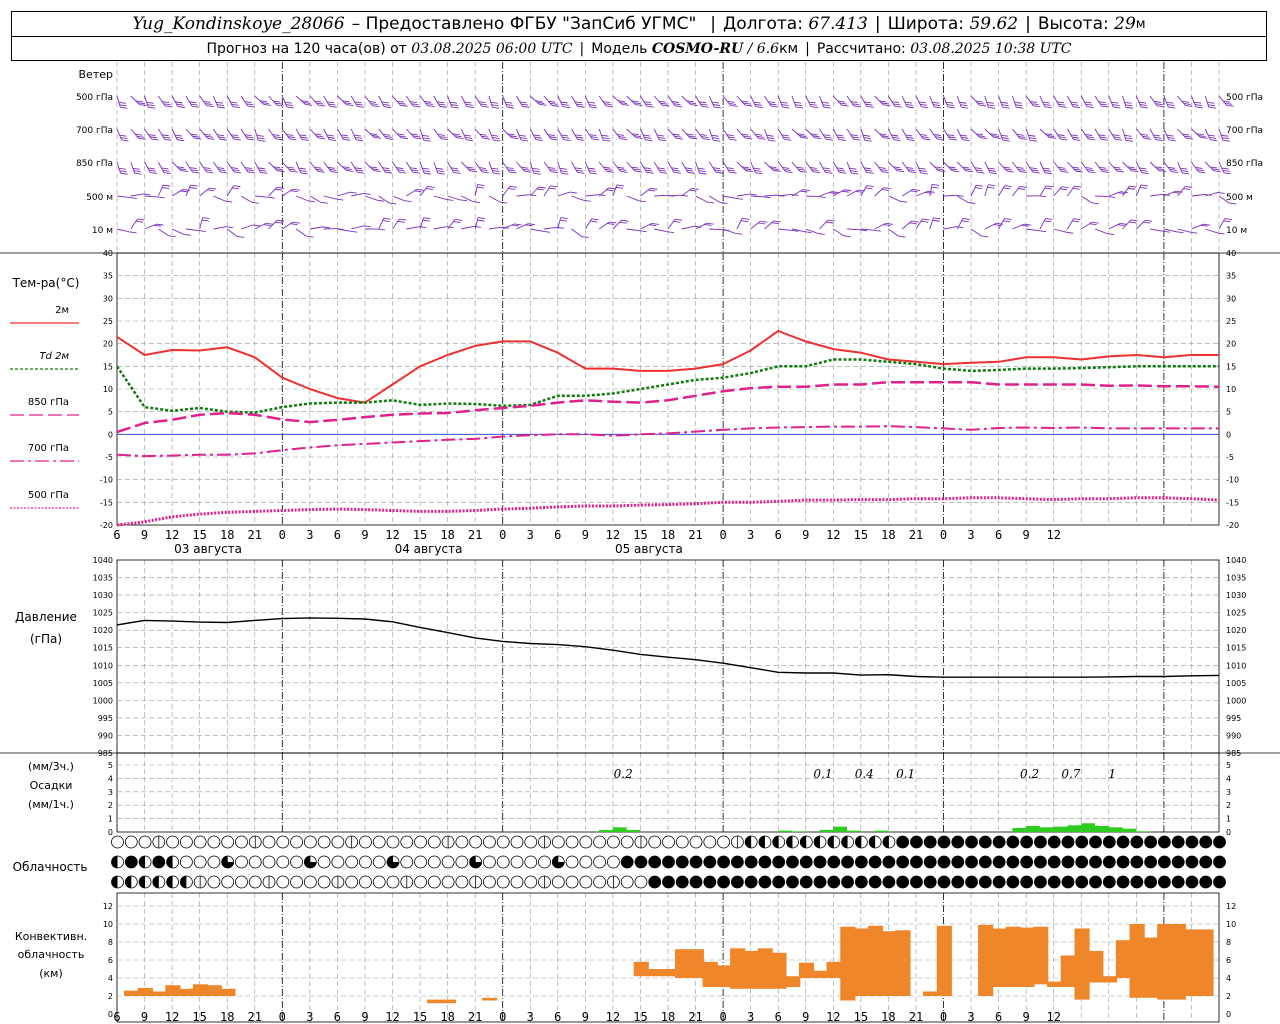 Image resolution: width=1280 pixels, height=1024 pixels. I want to click on wind-level-label: 500 м, so click(99, 198).